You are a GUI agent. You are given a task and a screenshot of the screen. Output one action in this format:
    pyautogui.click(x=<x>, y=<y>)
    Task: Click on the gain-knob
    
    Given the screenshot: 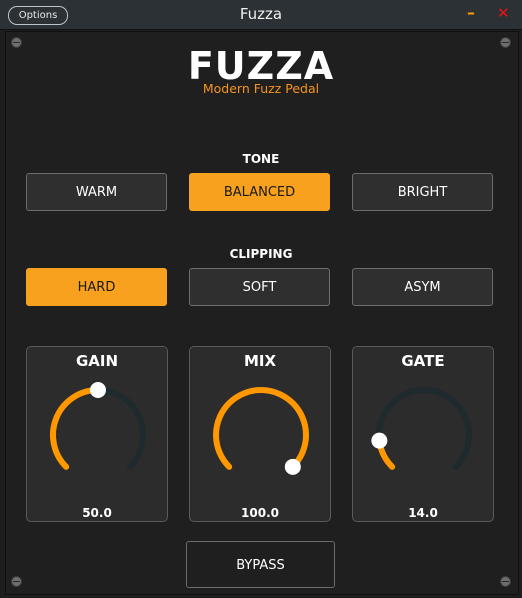 What is the action you would take?
    pyautogui.click(x=98, y=435)
    